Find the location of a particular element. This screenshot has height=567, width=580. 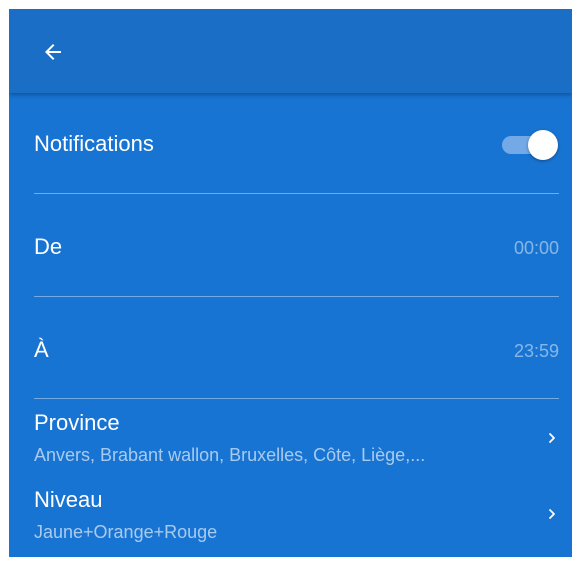

level-summary: Jaune+Orange+Rouge is located at coordinates (126, 532).